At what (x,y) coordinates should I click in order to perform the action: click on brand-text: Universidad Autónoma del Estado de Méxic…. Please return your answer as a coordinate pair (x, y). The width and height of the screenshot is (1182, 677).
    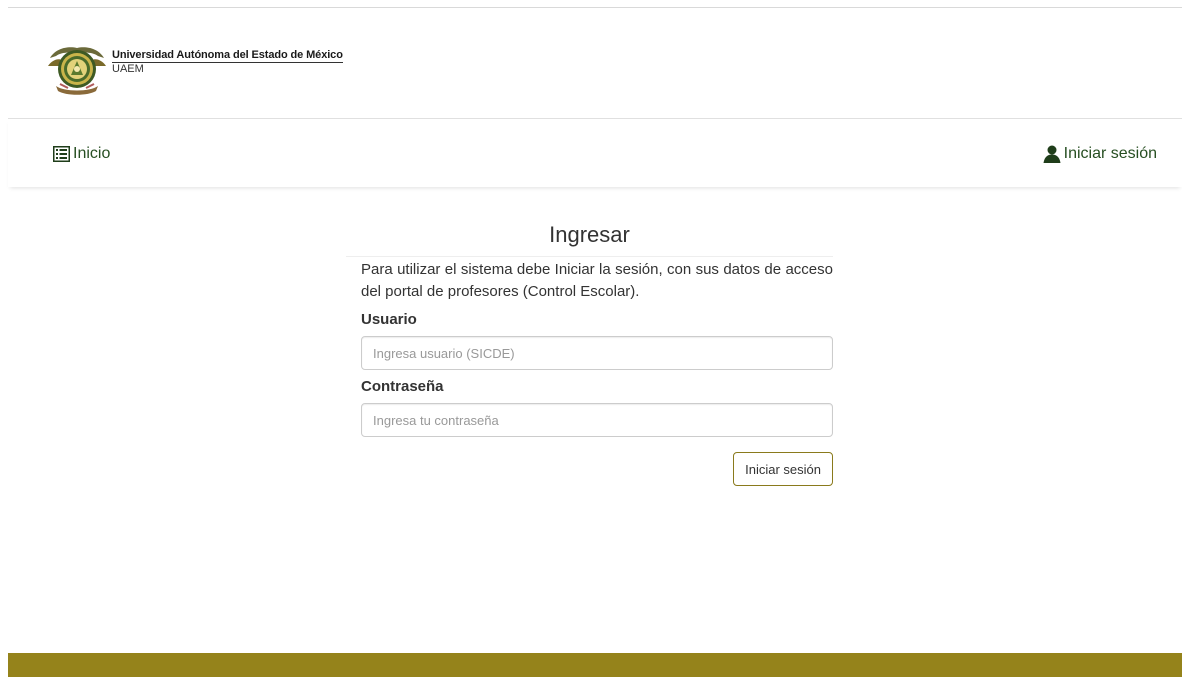
    Looking at the image, I should click on (227, 56).